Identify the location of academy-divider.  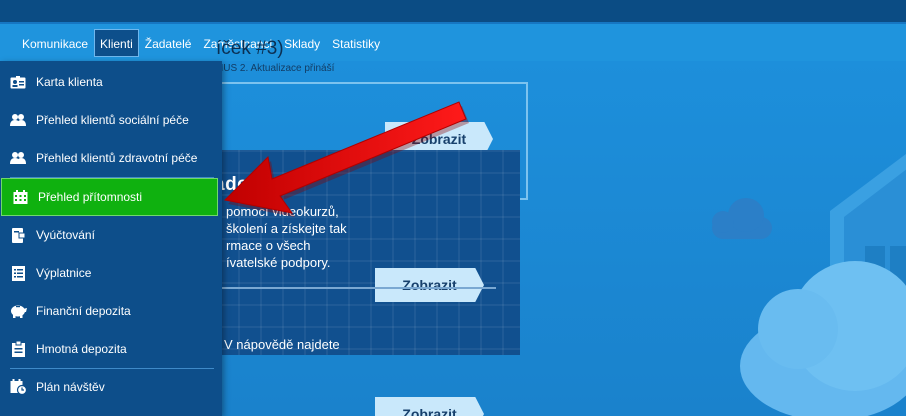
(359, 288).